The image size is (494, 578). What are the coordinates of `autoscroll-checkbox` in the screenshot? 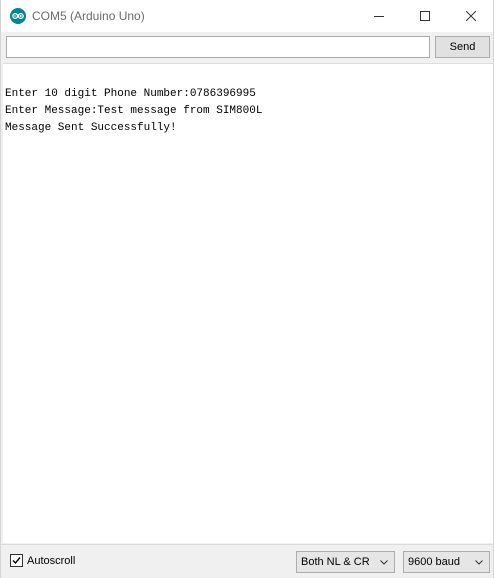 It's located at (16, 560).